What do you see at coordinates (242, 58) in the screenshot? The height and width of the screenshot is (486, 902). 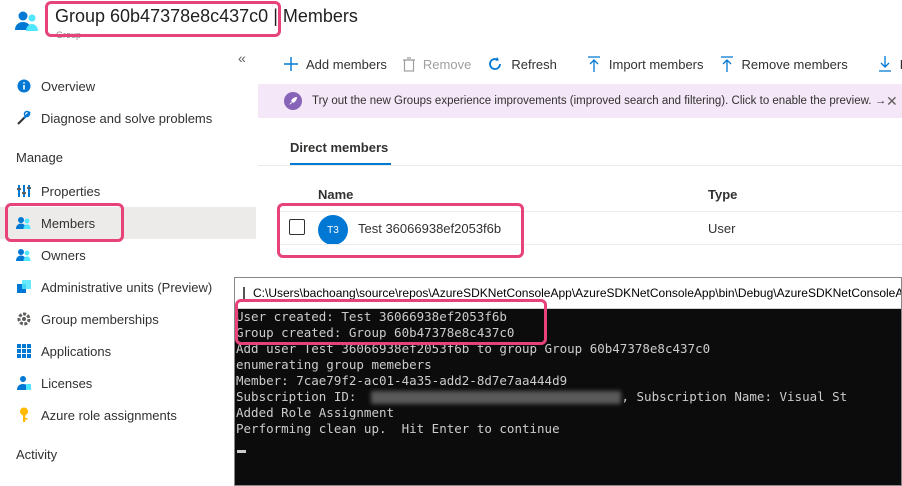 I see `collapse-sidebar-button: «` at bounding box center [242, 58].